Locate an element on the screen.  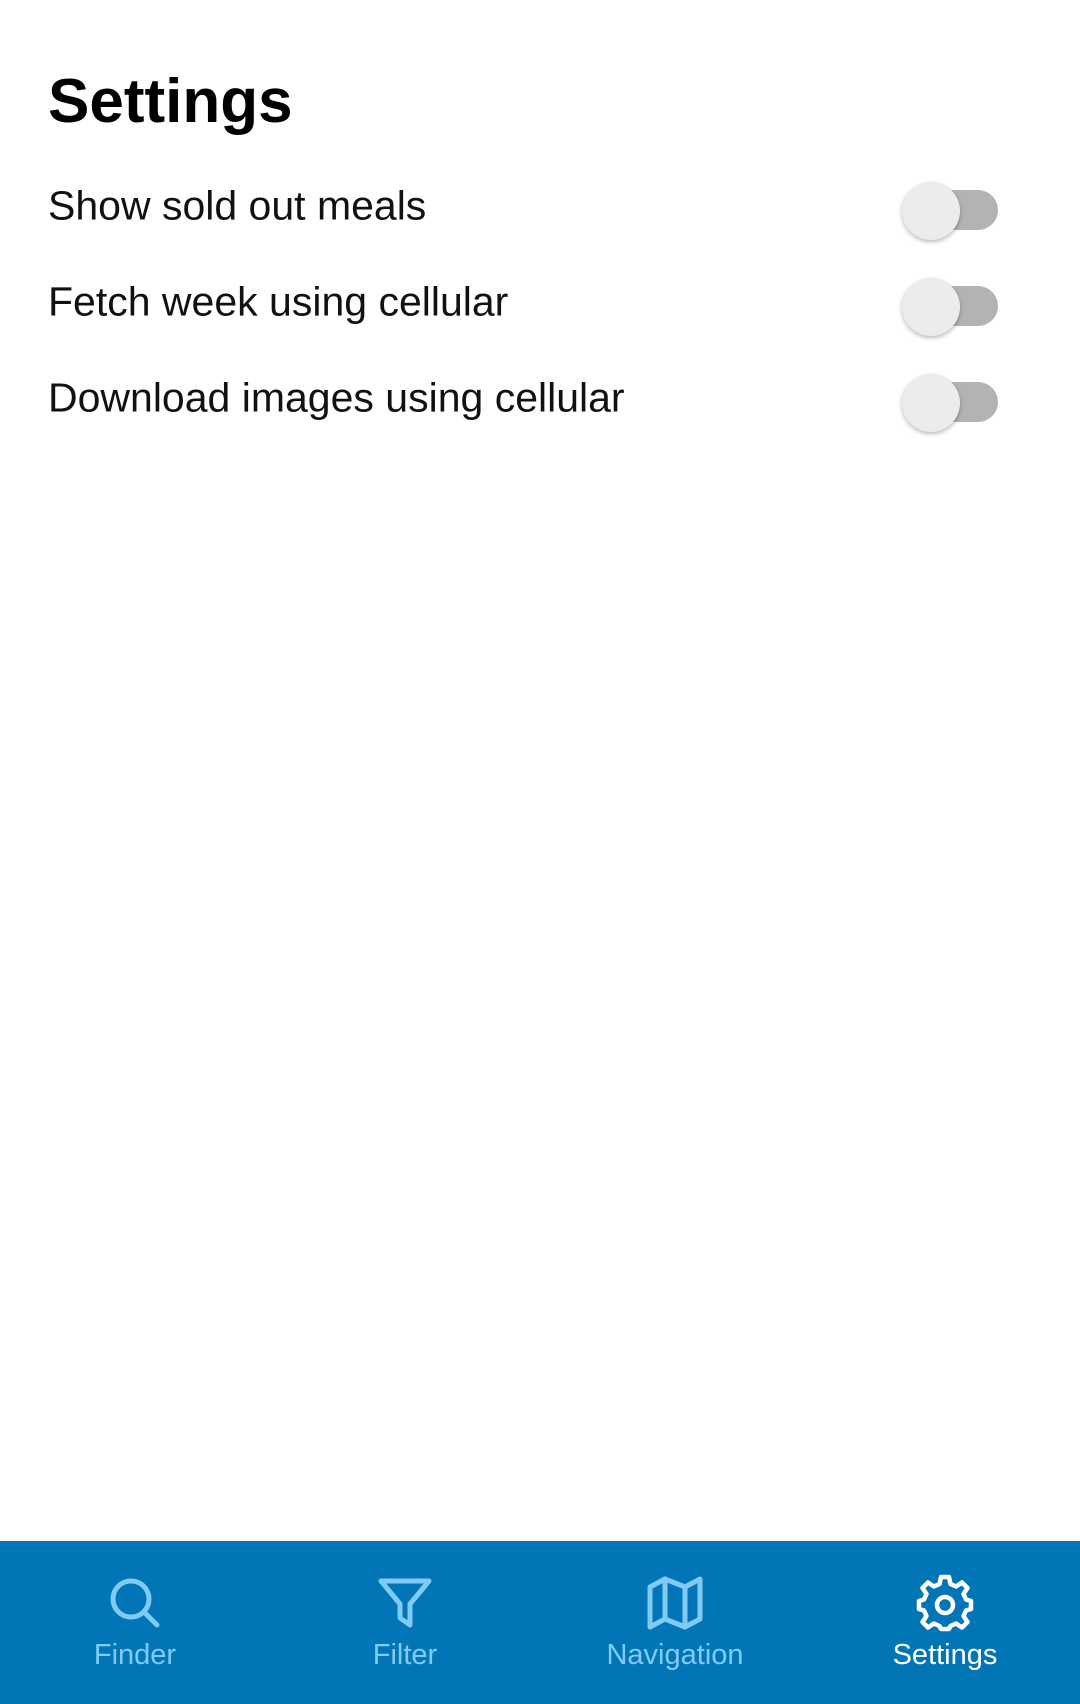
filter-icon is located at coordinates (405, 1603).